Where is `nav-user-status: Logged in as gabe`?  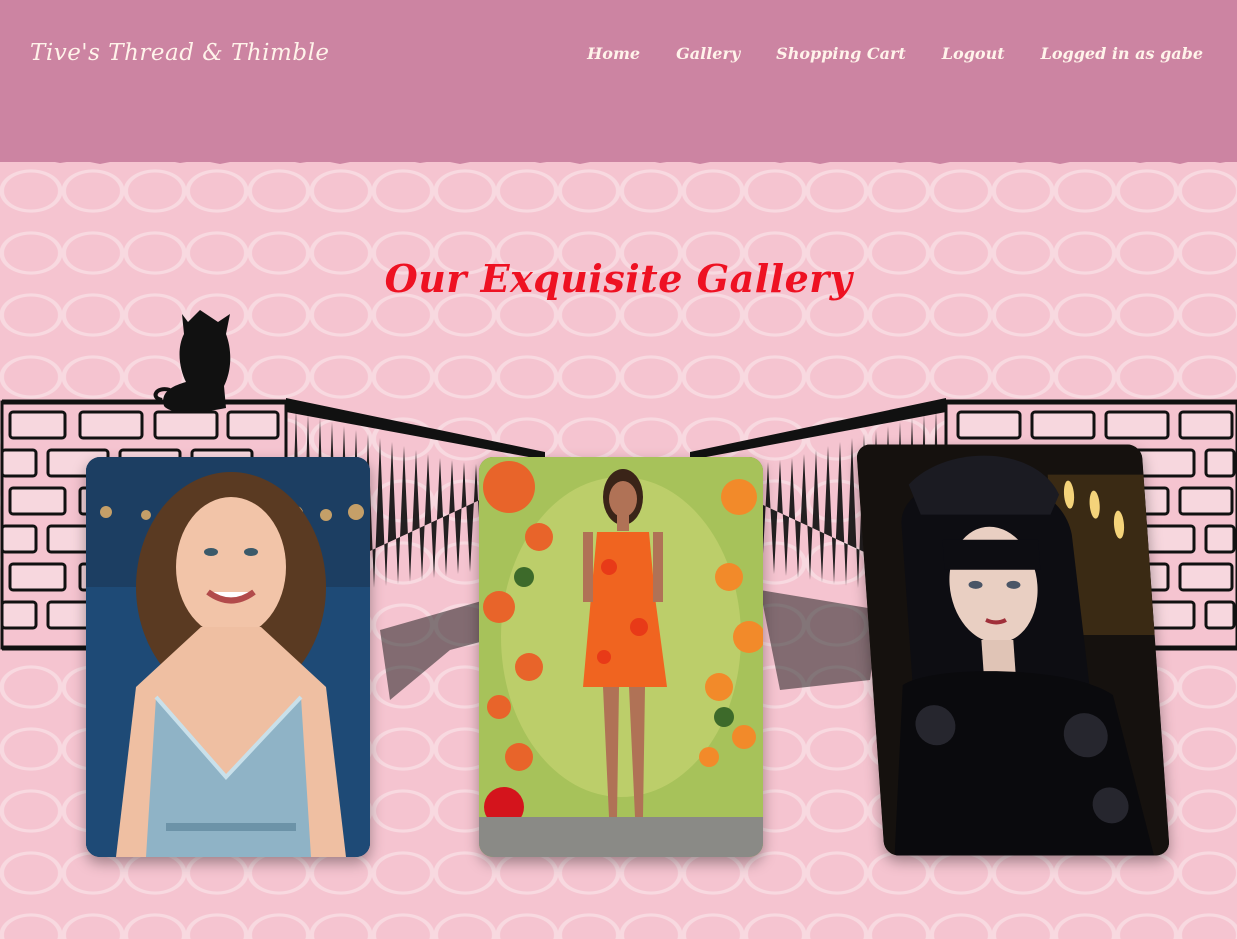
nav-user-status: Logged in as gabe is located at coordinates (1122, 53).